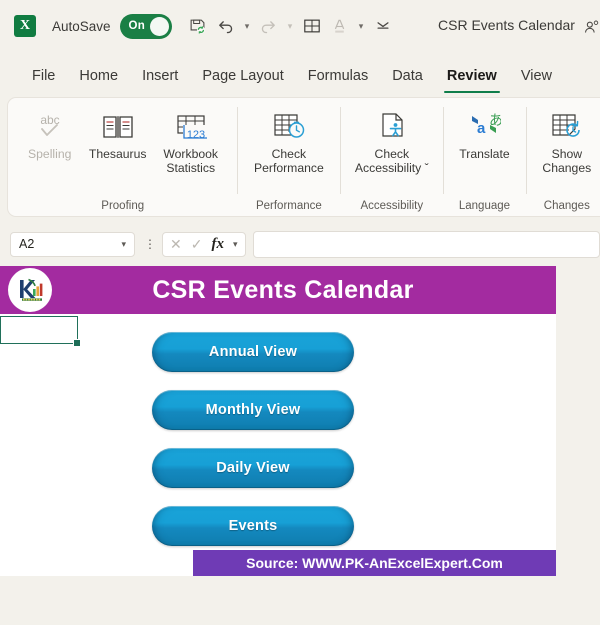 This screenshot has height=625, width=600. What do you see at coordinates (253, 468) in the screenshot?
I see `daily-view-button: Daily View` at bounding box center [253, 468].